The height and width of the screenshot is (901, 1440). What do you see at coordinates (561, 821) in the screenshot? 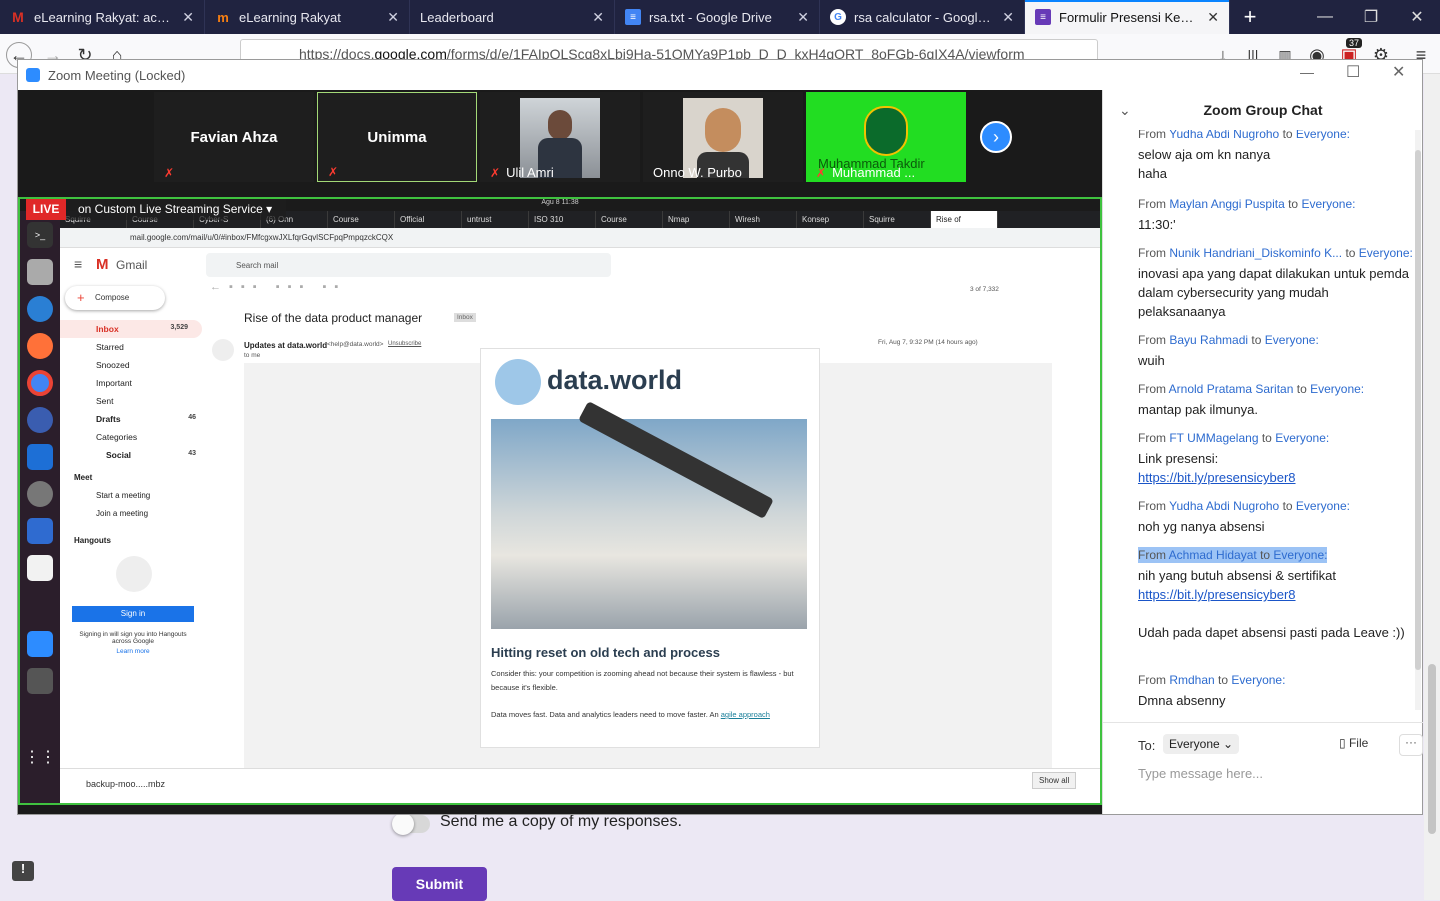
I see `copy-label: Send me a copy of my responses.` at bounding box center [561, 821].